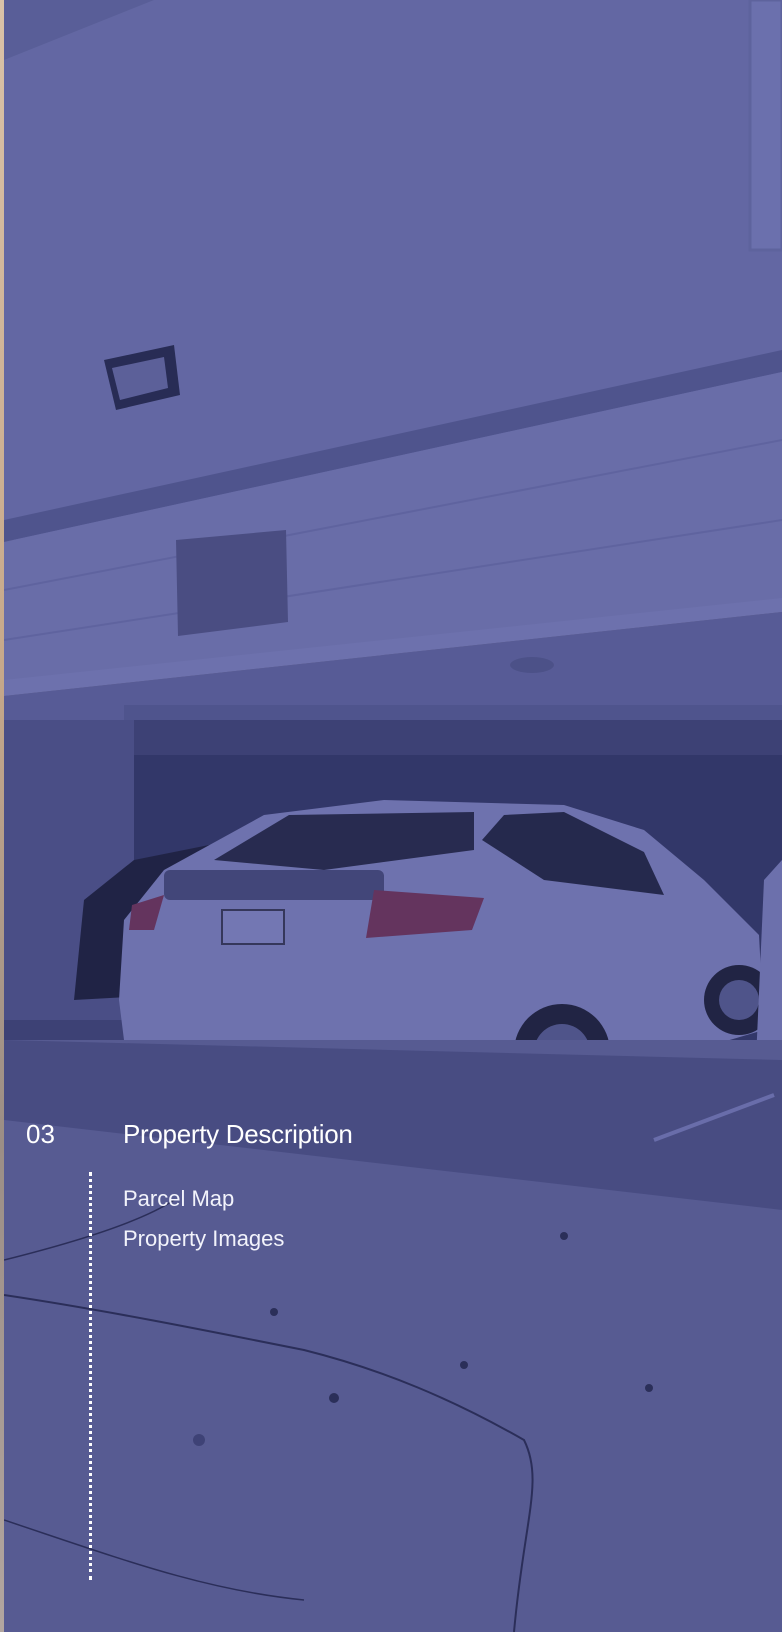  What do you see at coordinates (203, 1199) in the screenshot?
I see `section-item-parcel-map: Parcel Map` at bounding box center [203, 1199].